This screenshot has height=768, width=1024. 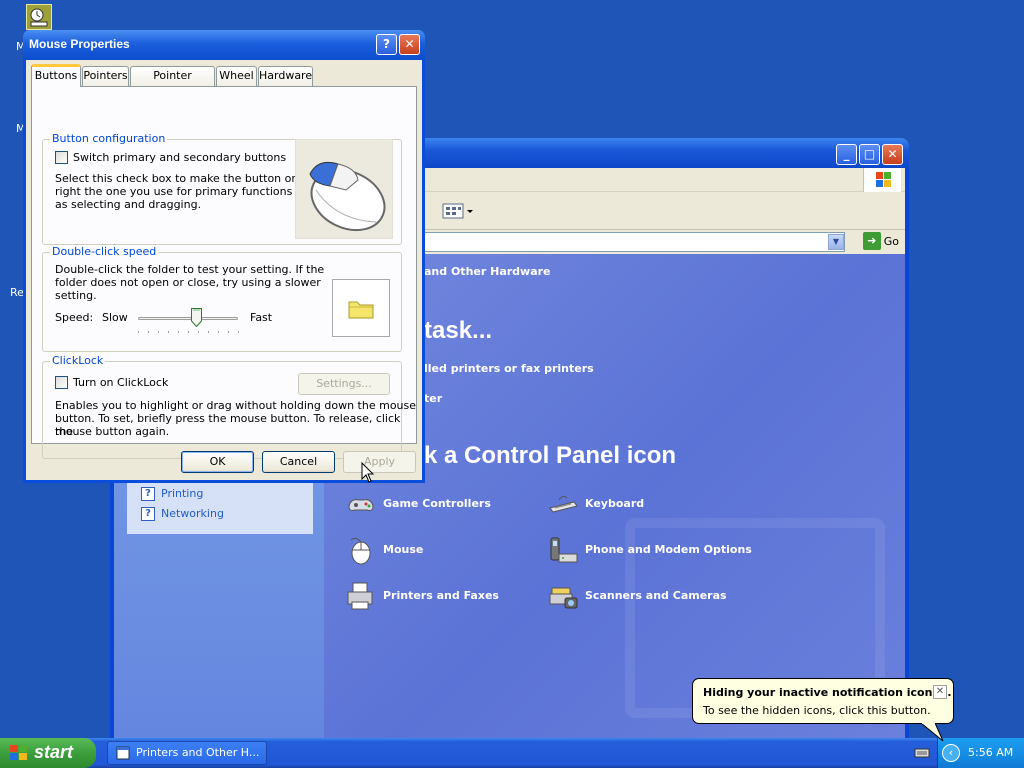 What do you see at coordinates (172, 83) in the screenshot?
I see `tab-pointer-options: Pointer Options` at bounding box center [172, 83].